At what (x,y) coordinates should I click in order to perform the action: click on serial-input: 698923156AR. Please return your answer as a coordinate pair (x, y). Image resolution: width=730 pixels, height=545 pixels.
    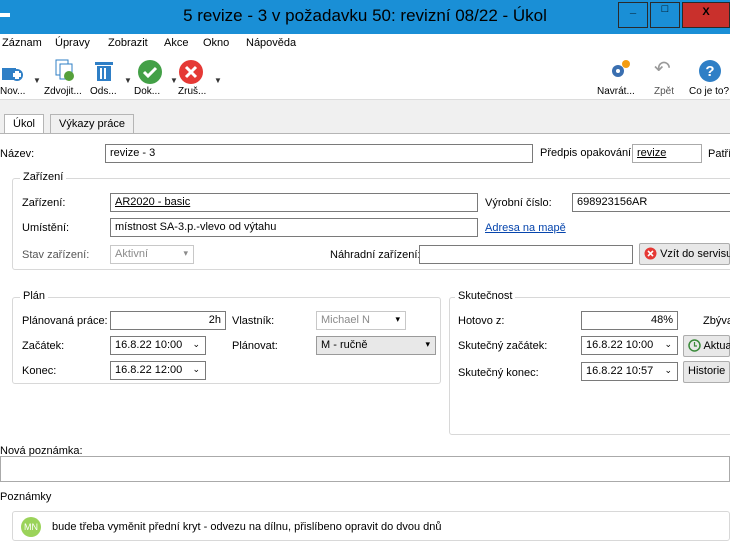
    Looking at the image, I should click on (651, 202).